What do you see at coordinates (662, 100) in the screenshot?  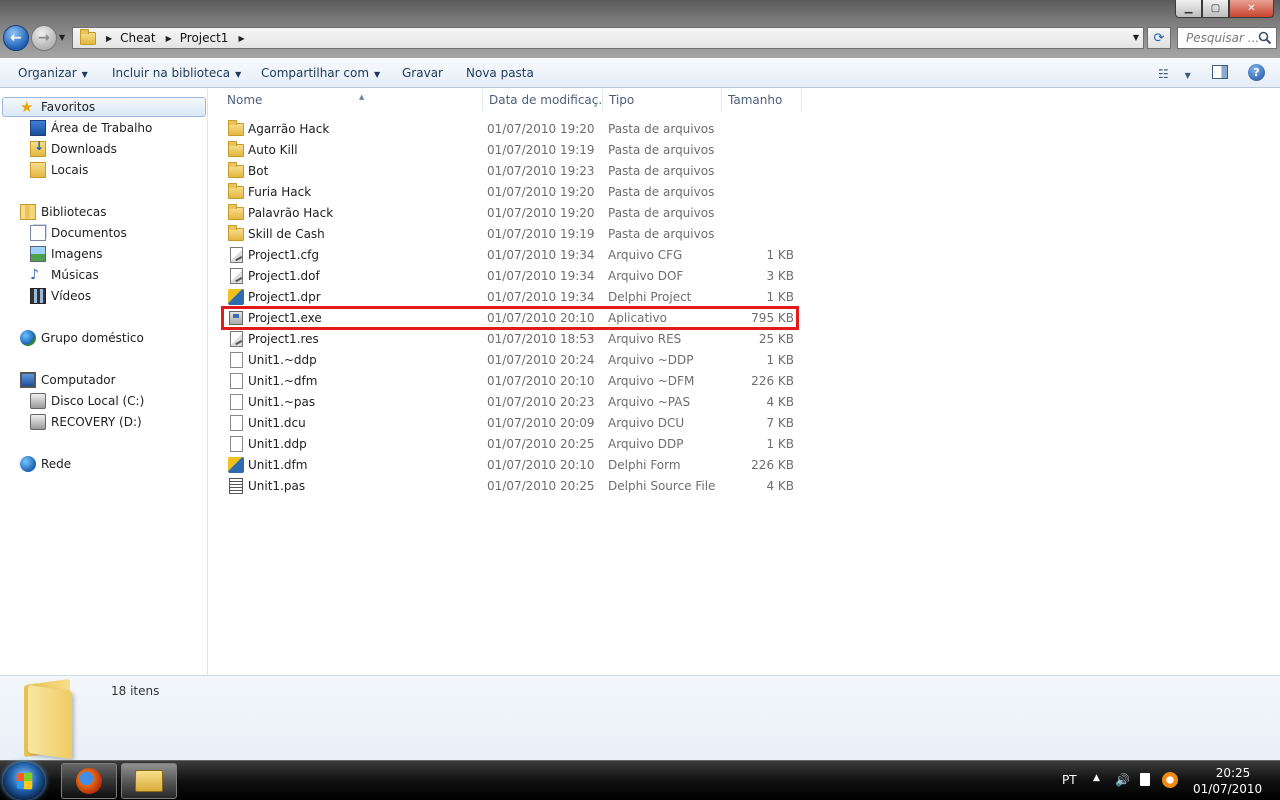 I see `column-header-type: Tipo` at bounding box center [662, 100].